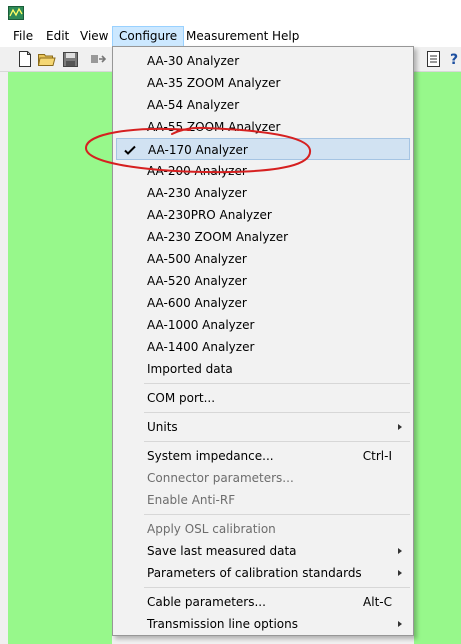  I want to click on menu-item-aa-230: AA-230 Analyzer, so click(263, 193).